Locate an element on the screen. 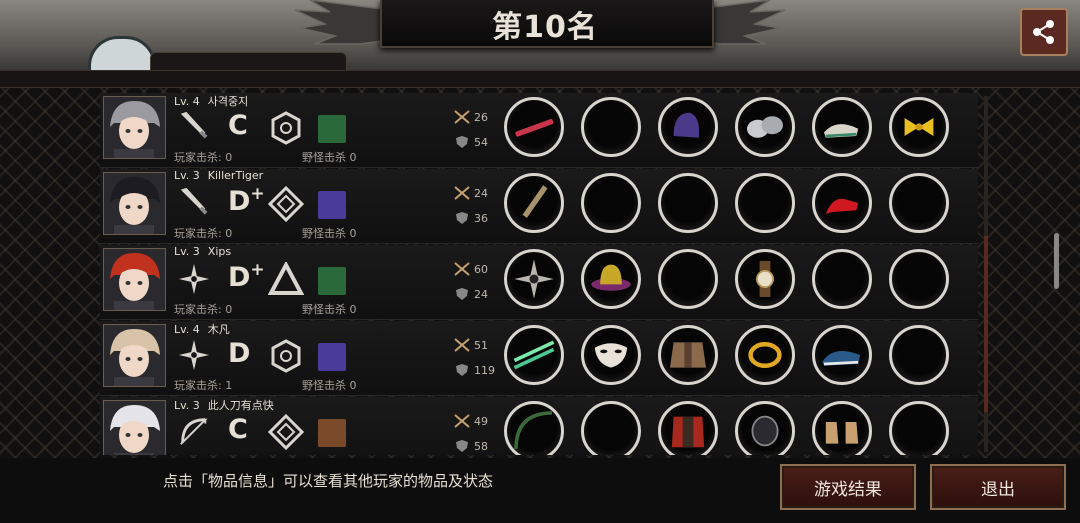  gold-ribbon-slot is located at coordinates (919, 127).